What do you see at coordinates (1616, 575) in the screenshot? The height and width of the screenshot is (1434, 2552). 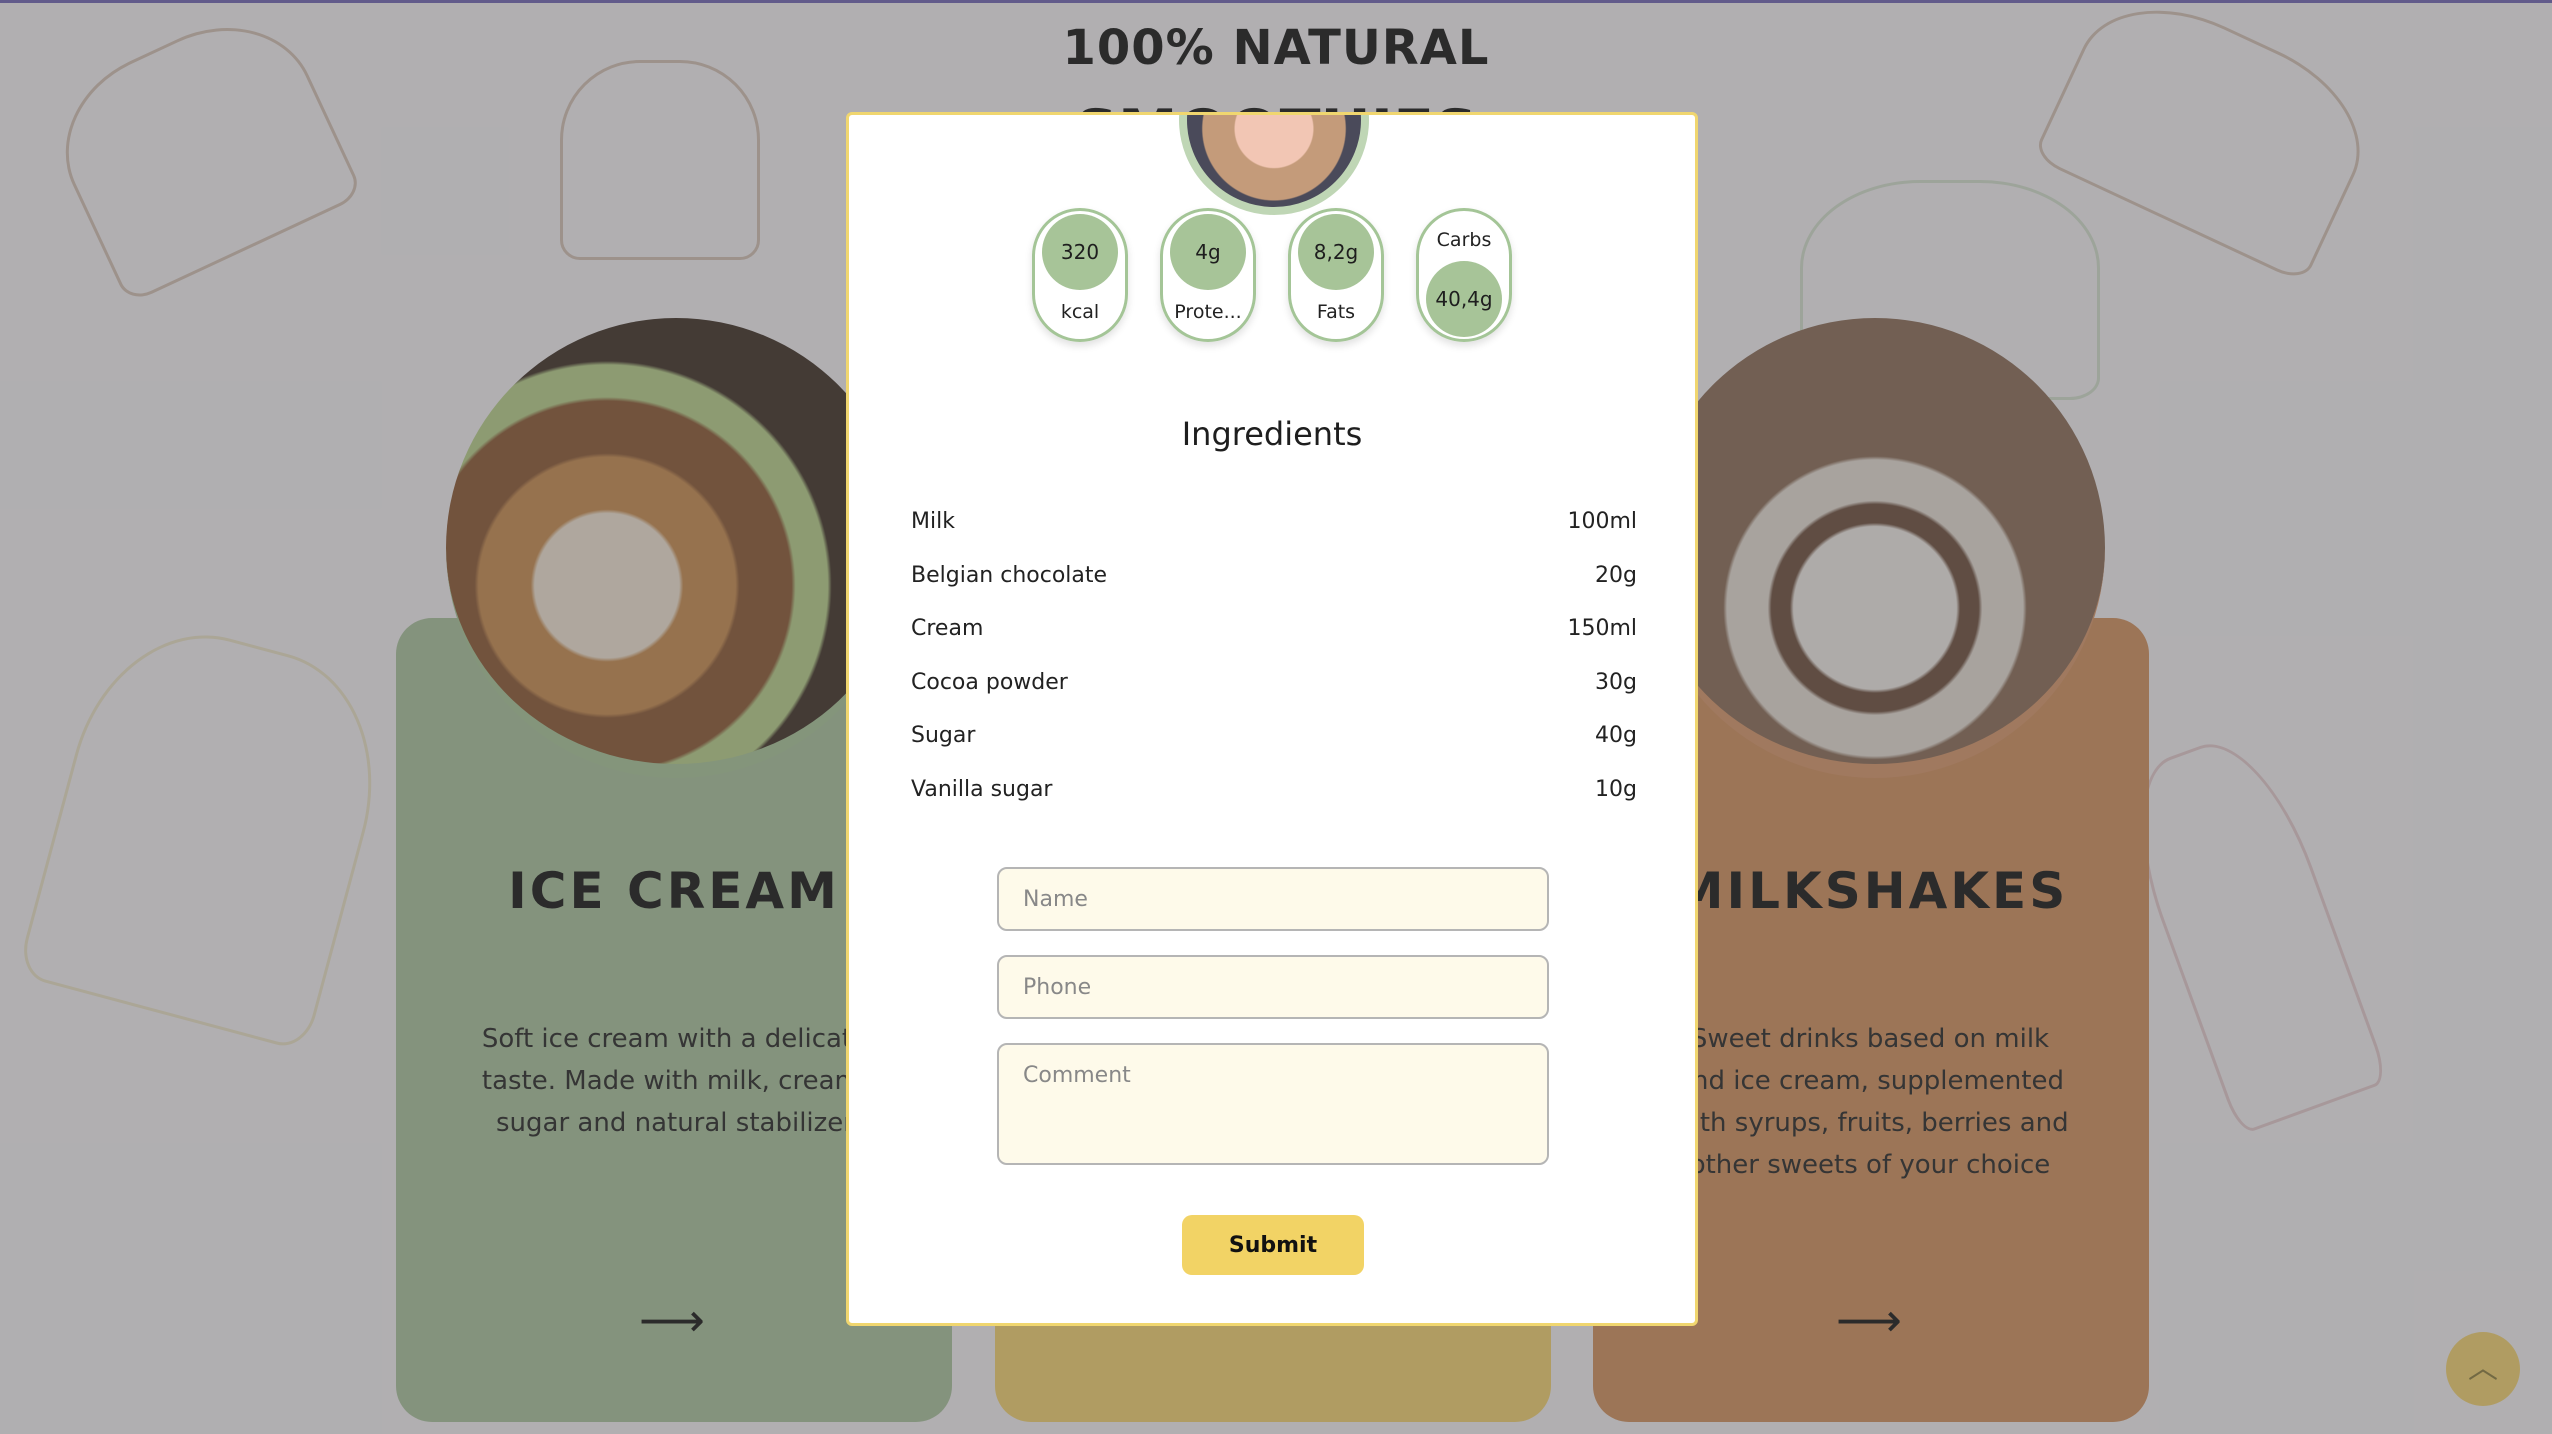 I see `ingredient-amount: 20g` at bounding box center [1616, 575].